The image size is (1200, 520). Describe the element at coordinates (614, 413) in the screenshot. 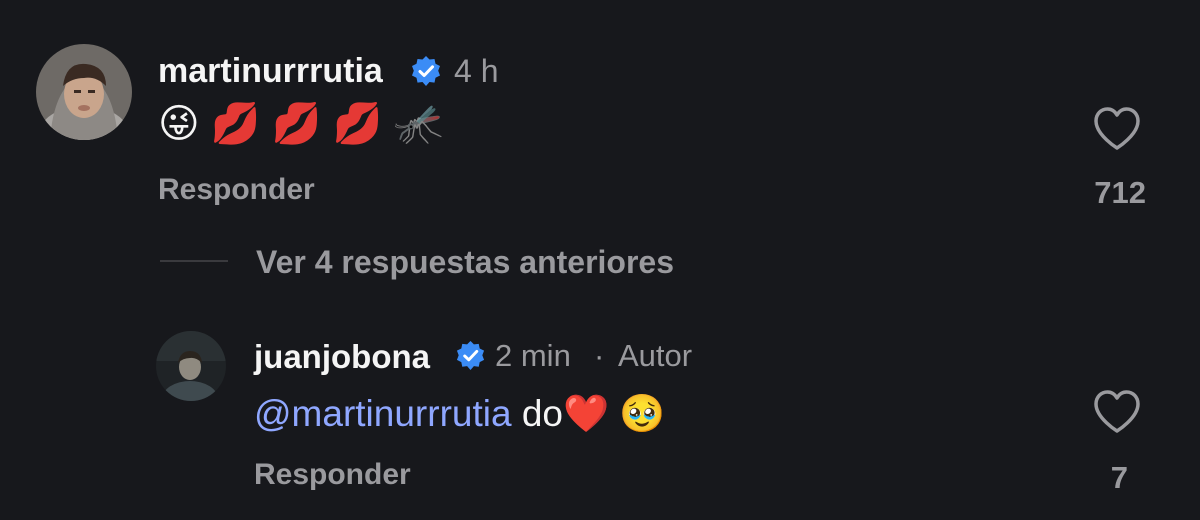

I see `comment2-emojis: ❤️ 🥹` at that location.